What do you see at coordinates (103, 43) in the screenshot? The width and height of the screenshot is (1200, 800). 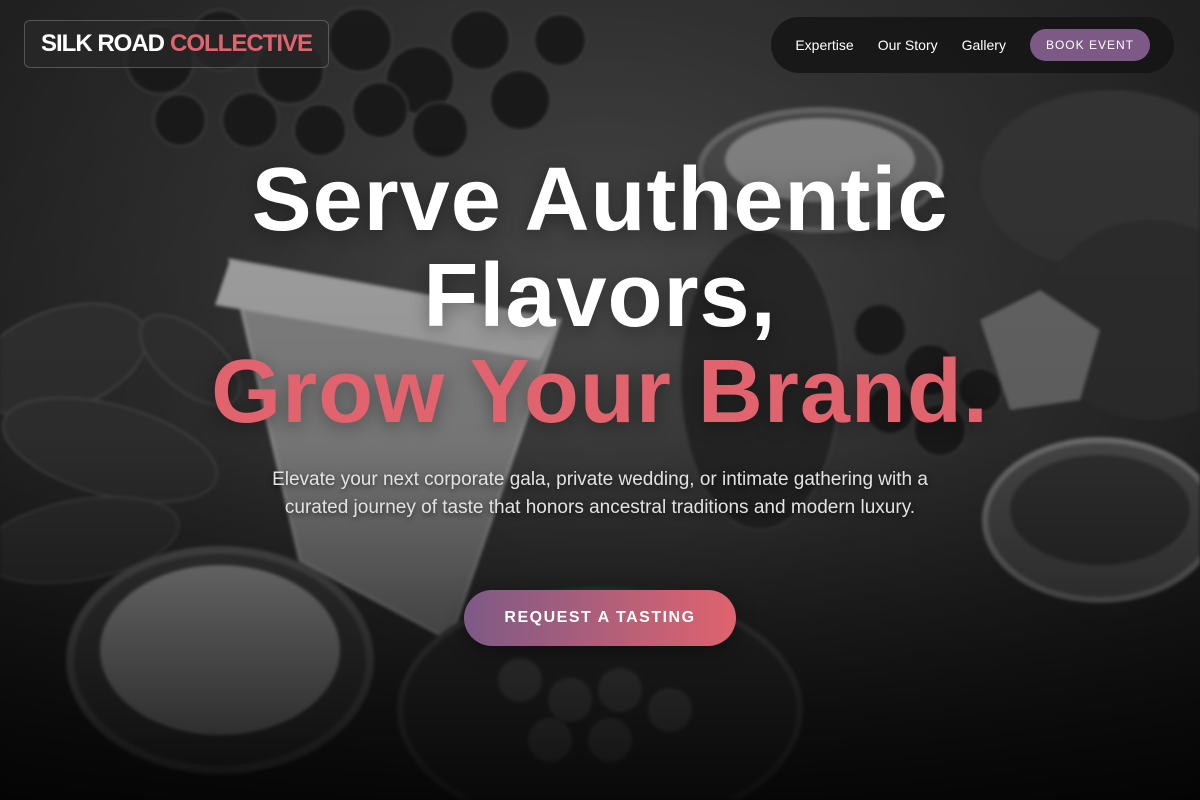 I see `brand-primary: SILK ROAD` at bounding box center [103, 43].